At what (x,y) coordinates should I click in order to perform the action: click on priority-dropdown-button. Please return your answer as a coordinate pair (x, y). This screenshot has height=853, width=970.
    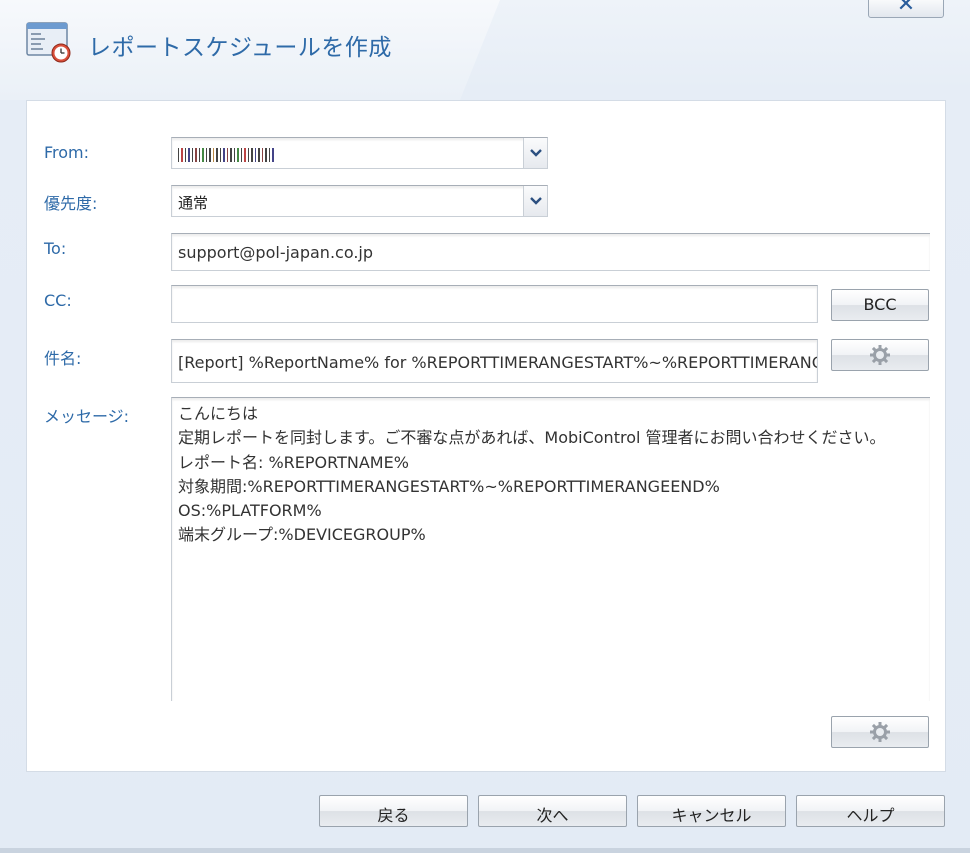
    Looking at the image, I should click on (535, 201).